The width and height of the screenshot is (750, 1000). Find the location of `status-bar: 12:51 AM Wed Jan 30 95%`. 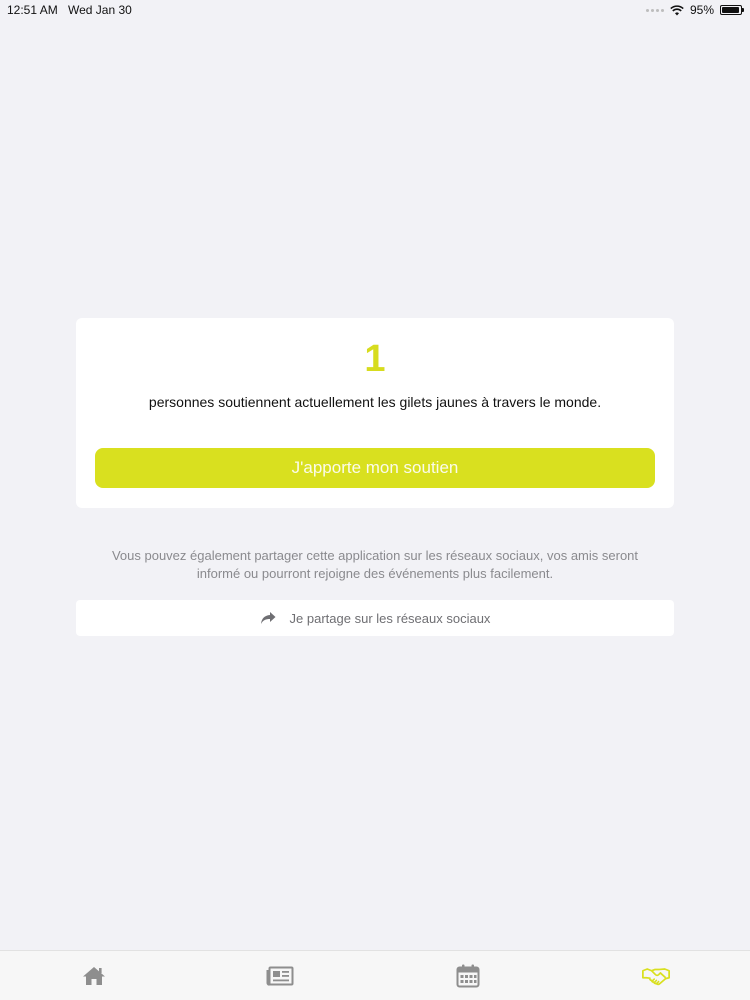

status-bar: 12:51 AM Wed Jan 30 95% is located at coordinates (375, 10).